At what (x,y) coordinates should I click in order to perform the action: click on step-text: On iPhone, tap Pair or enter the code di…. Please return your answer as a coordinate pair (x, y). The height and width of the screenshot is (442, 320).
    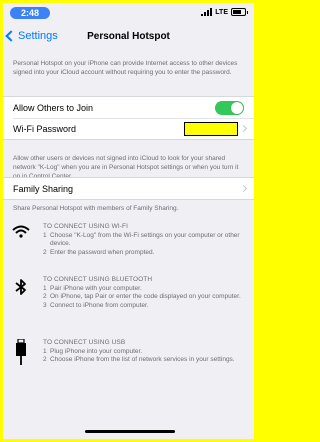
    Looking at the image, I should click on (145, 296).